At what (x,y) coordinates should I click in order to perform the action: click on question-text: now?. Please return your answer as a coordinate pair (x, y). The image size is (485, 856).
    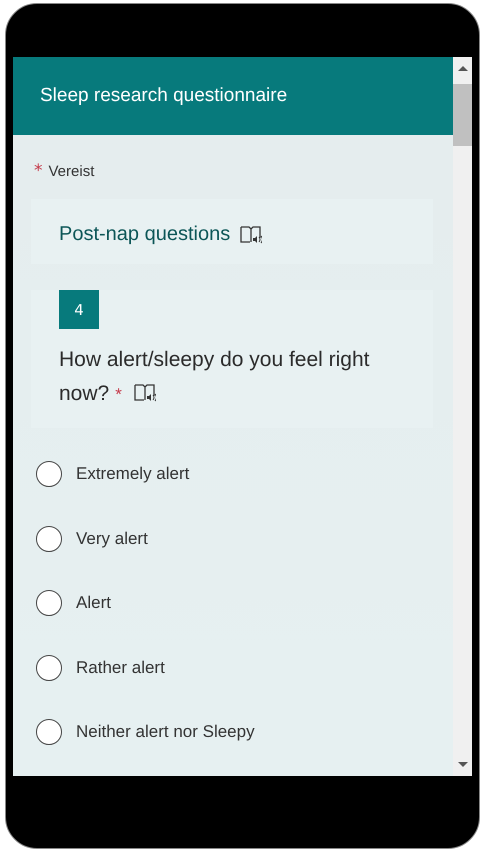
    Looking at the image, I should click on (84, 393).